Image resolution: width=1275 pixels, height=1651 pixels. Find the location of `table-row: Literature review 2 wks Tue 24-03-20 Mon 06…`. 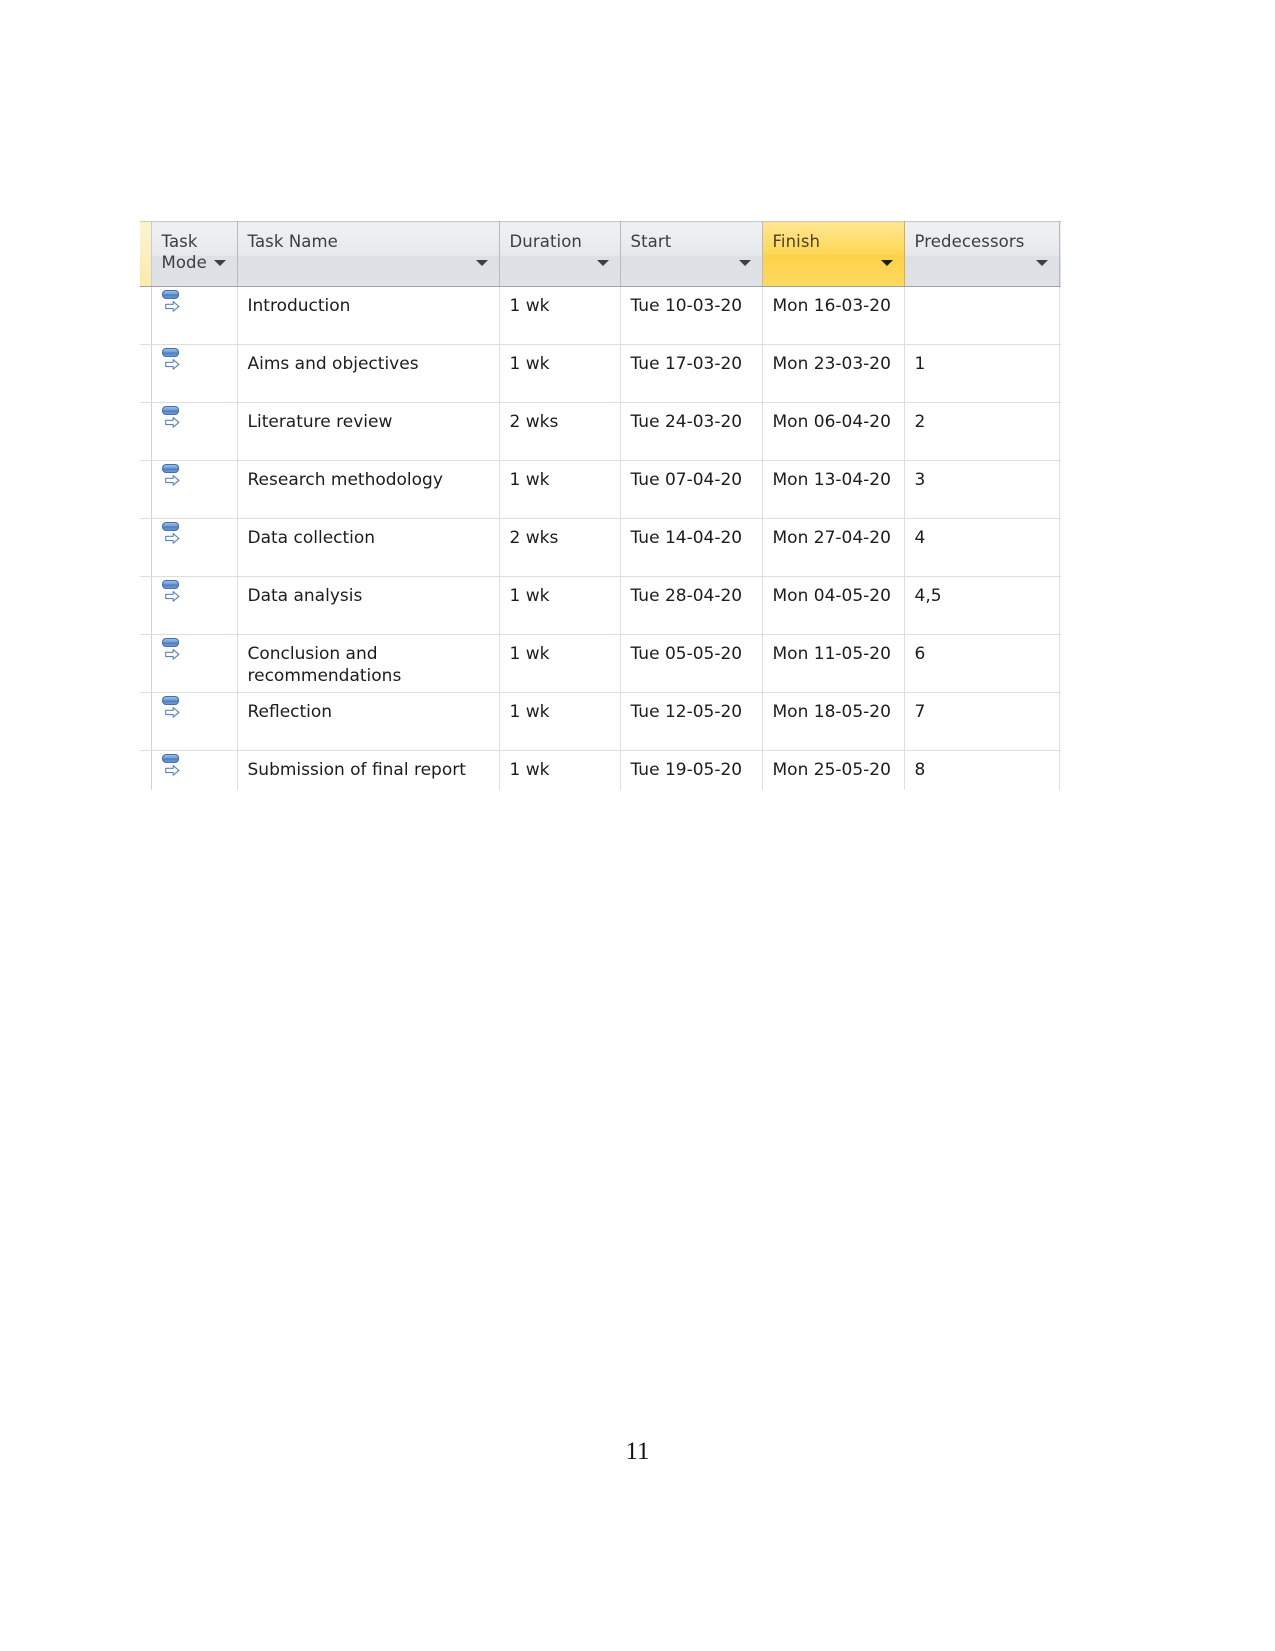

table-row: Literature review 2 wks Tue 24-03-20 Mon 06… is located at coordinates (600, 431).